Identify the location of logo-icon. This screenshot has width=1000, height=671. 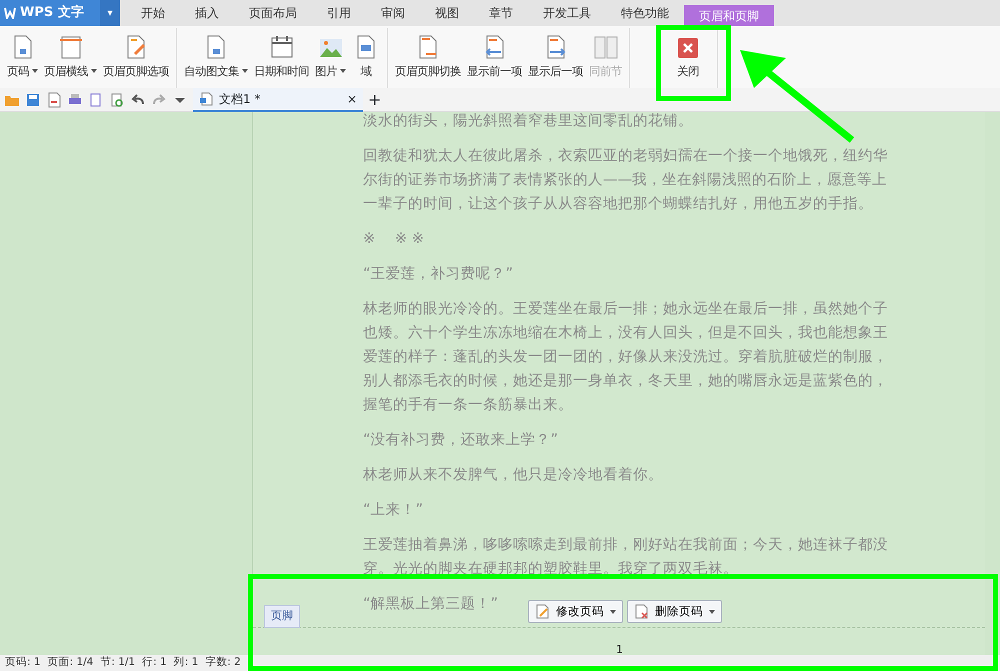
(10, 13).